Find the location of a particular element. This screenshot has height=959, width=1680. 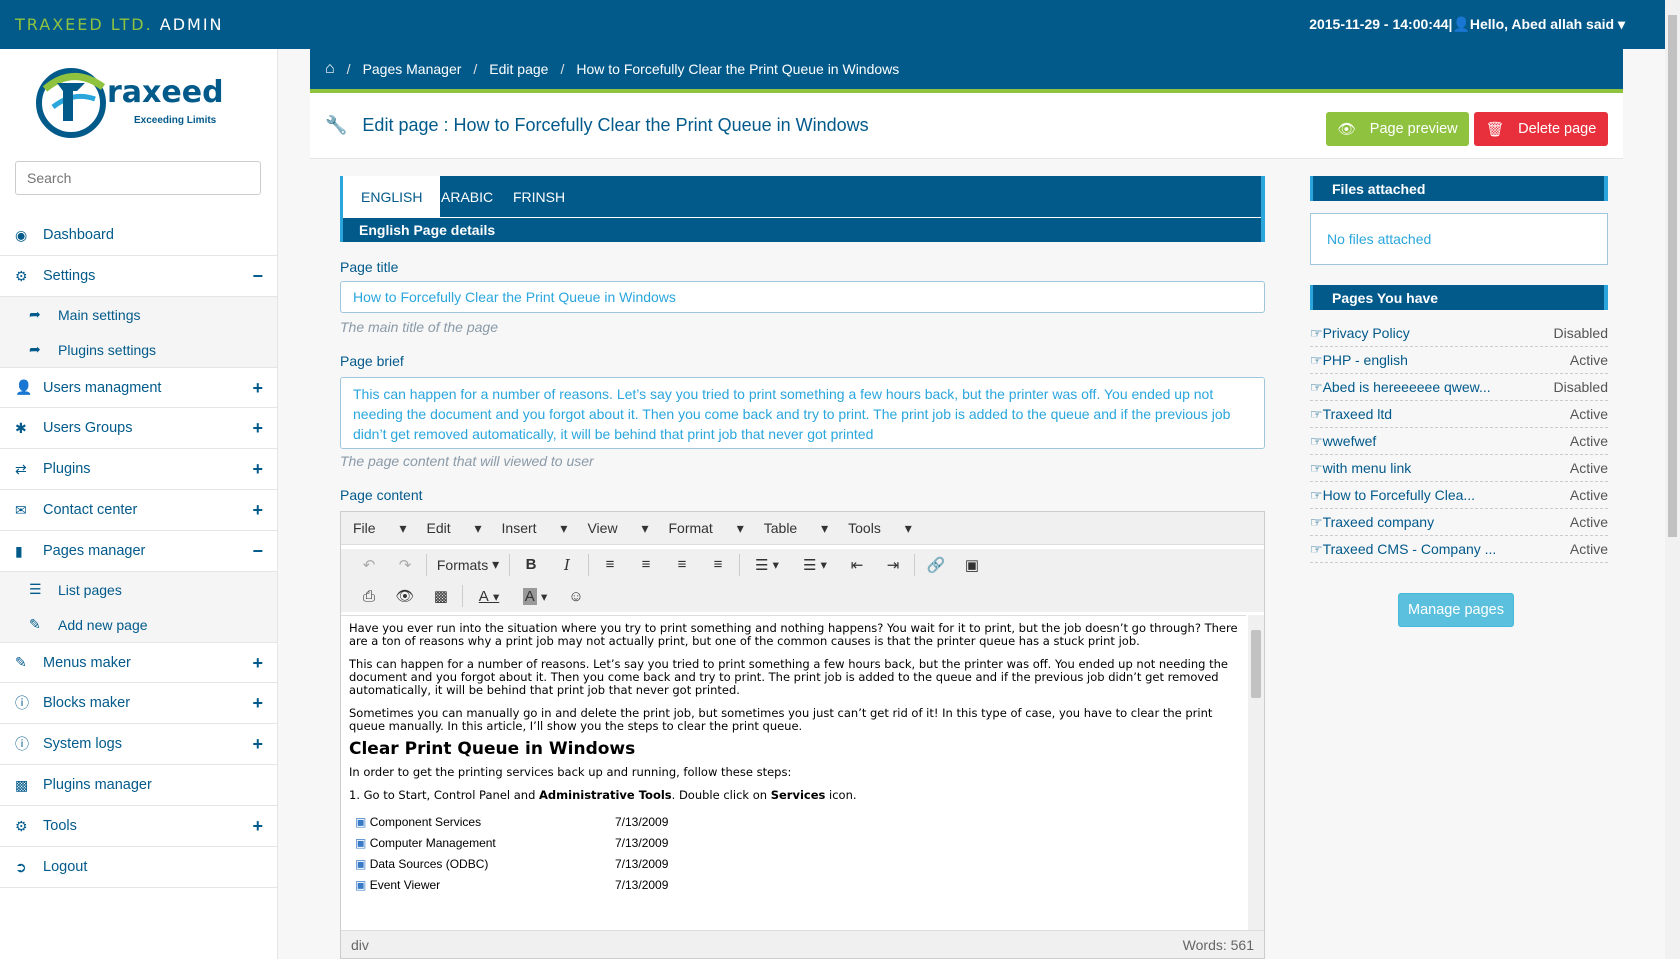

breadcrumb-pages-manager: Pages Manager is located at coordinates (412, 69).